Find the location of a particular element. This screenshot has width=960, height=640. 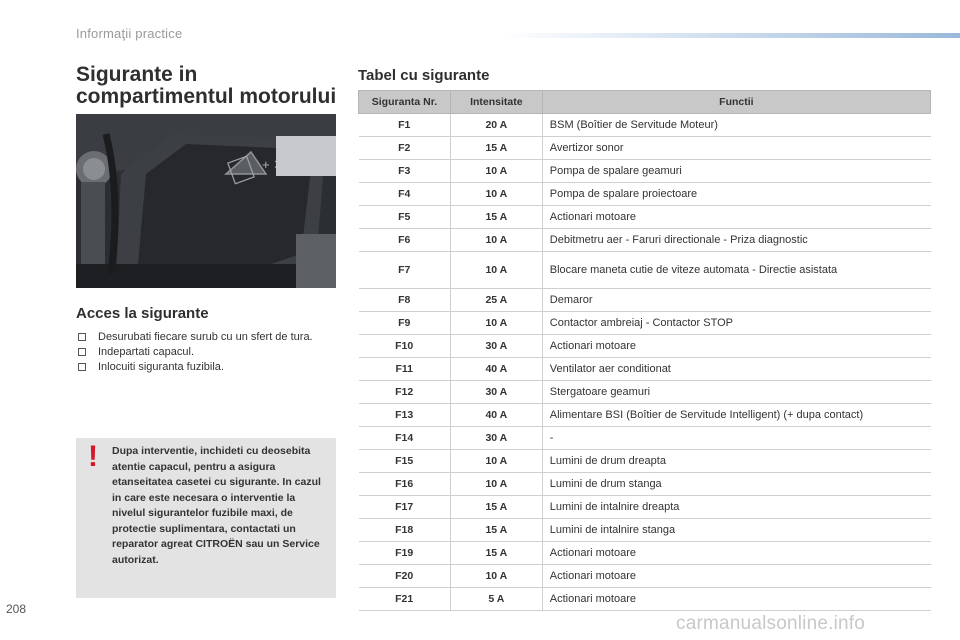

engine-compartment-photo: + ✕ is located at coordinates (206, 201).